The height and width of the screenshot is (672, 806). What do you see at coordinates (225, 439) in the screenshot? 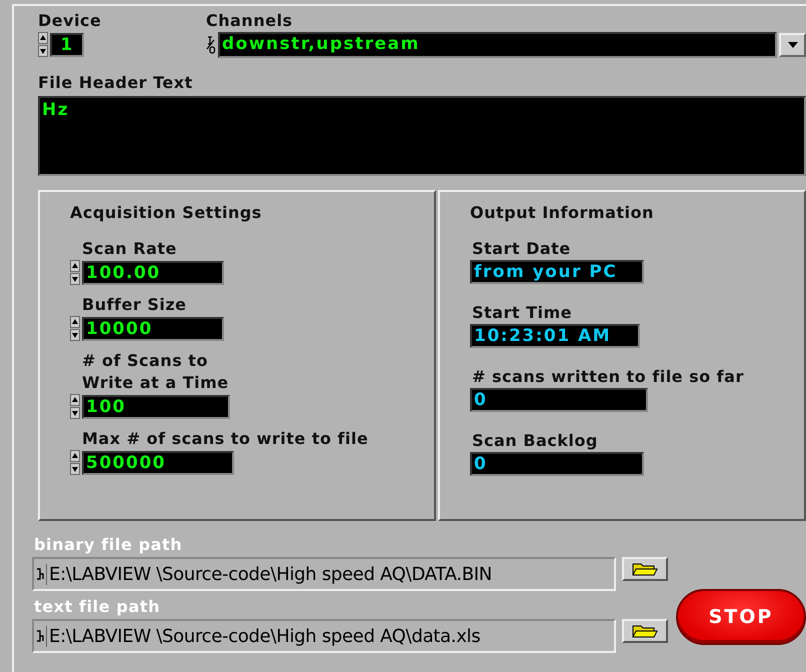
I see `field-label: Max # of scans to write to file` at bounding box center [225, 439].